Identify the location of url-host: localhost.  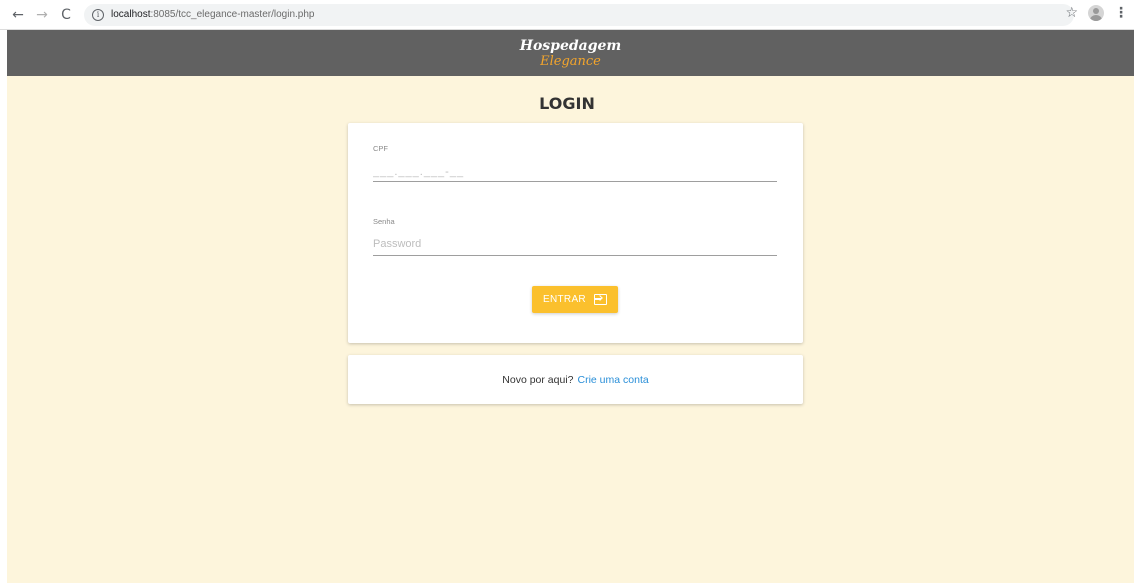
(131, 14).